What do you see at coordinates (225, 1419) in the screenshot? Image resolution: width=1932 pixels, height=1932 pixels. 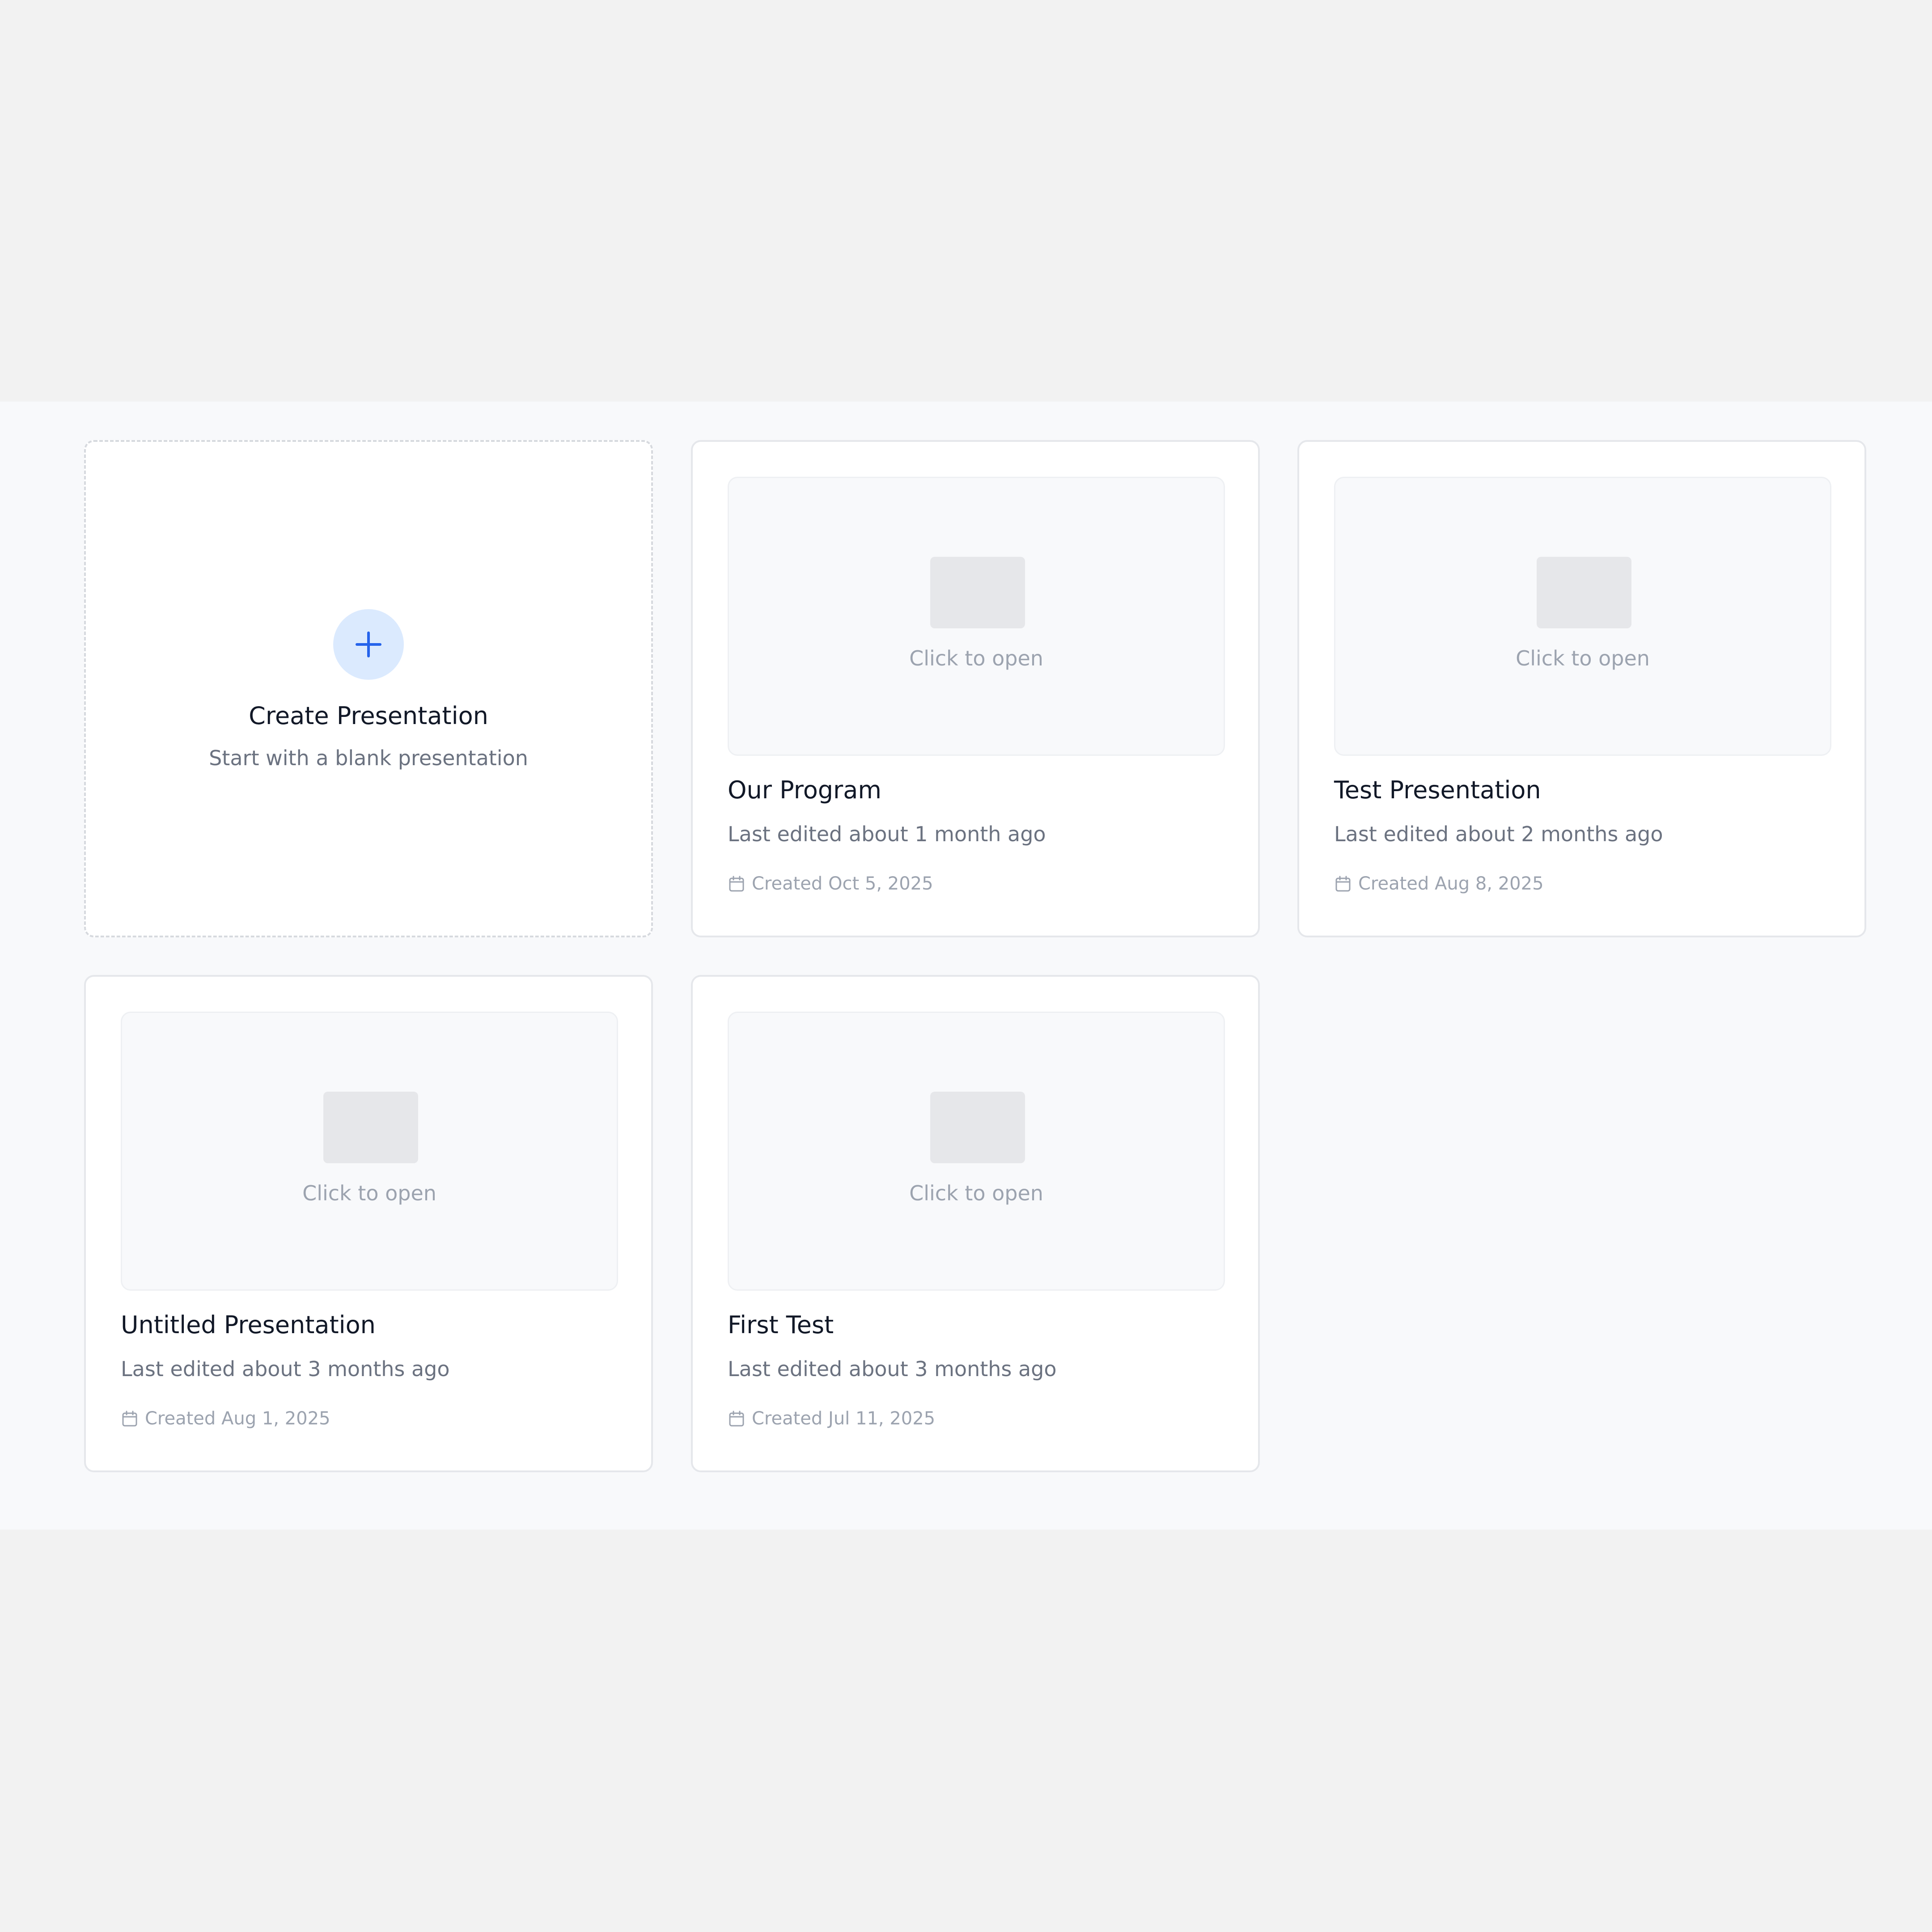 I see `created-date: Created Aug 1, 2025` at bounding box center [225, 1419].